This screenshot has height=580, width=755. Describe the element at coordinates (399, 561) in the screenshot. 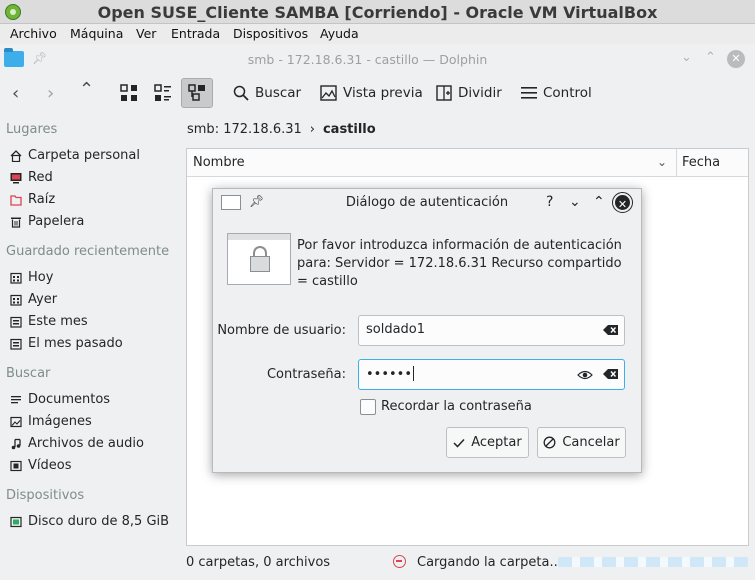

I see `stop-loading-icon` at that location.